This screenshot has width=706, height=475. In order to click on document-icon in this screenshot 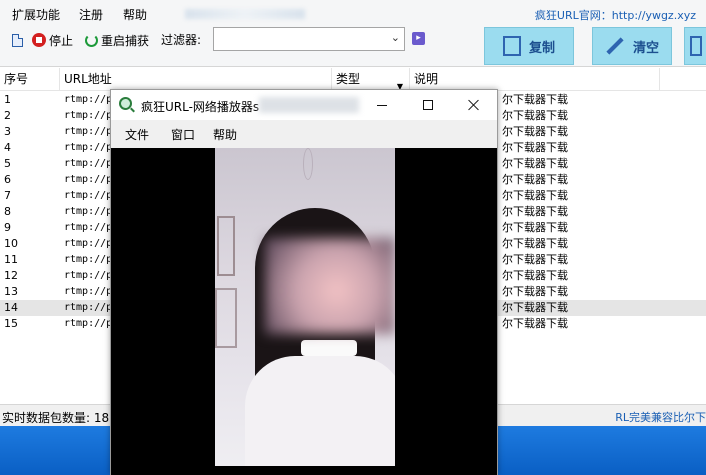, I will do `click(17, 40)`.